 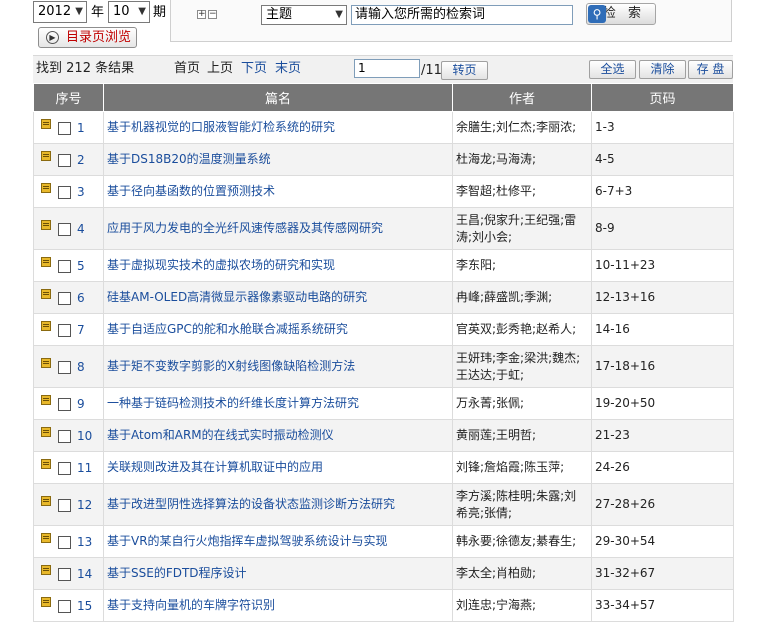 I want to click on search-button-label: 检 索, so click(x=623, y=13).